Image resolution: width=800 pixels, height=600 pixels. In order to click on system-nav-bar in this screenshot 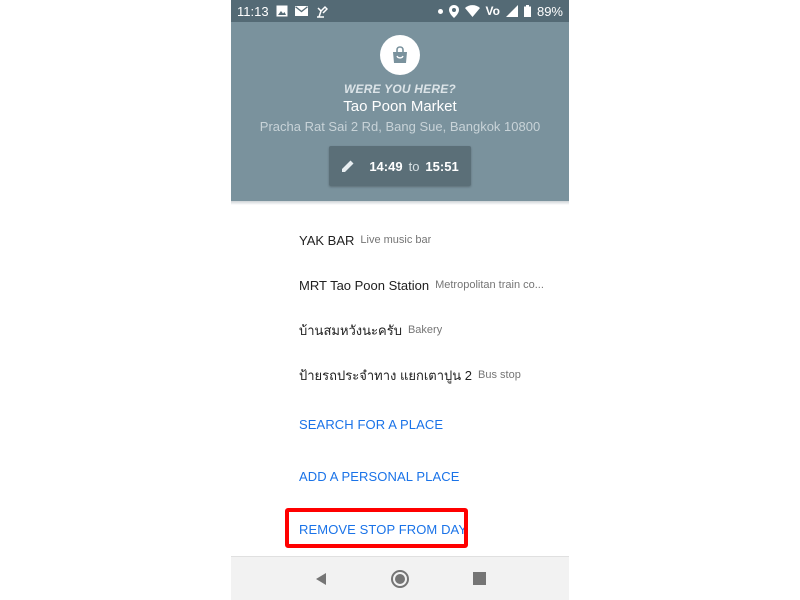, I will do `click(400, 578)`.